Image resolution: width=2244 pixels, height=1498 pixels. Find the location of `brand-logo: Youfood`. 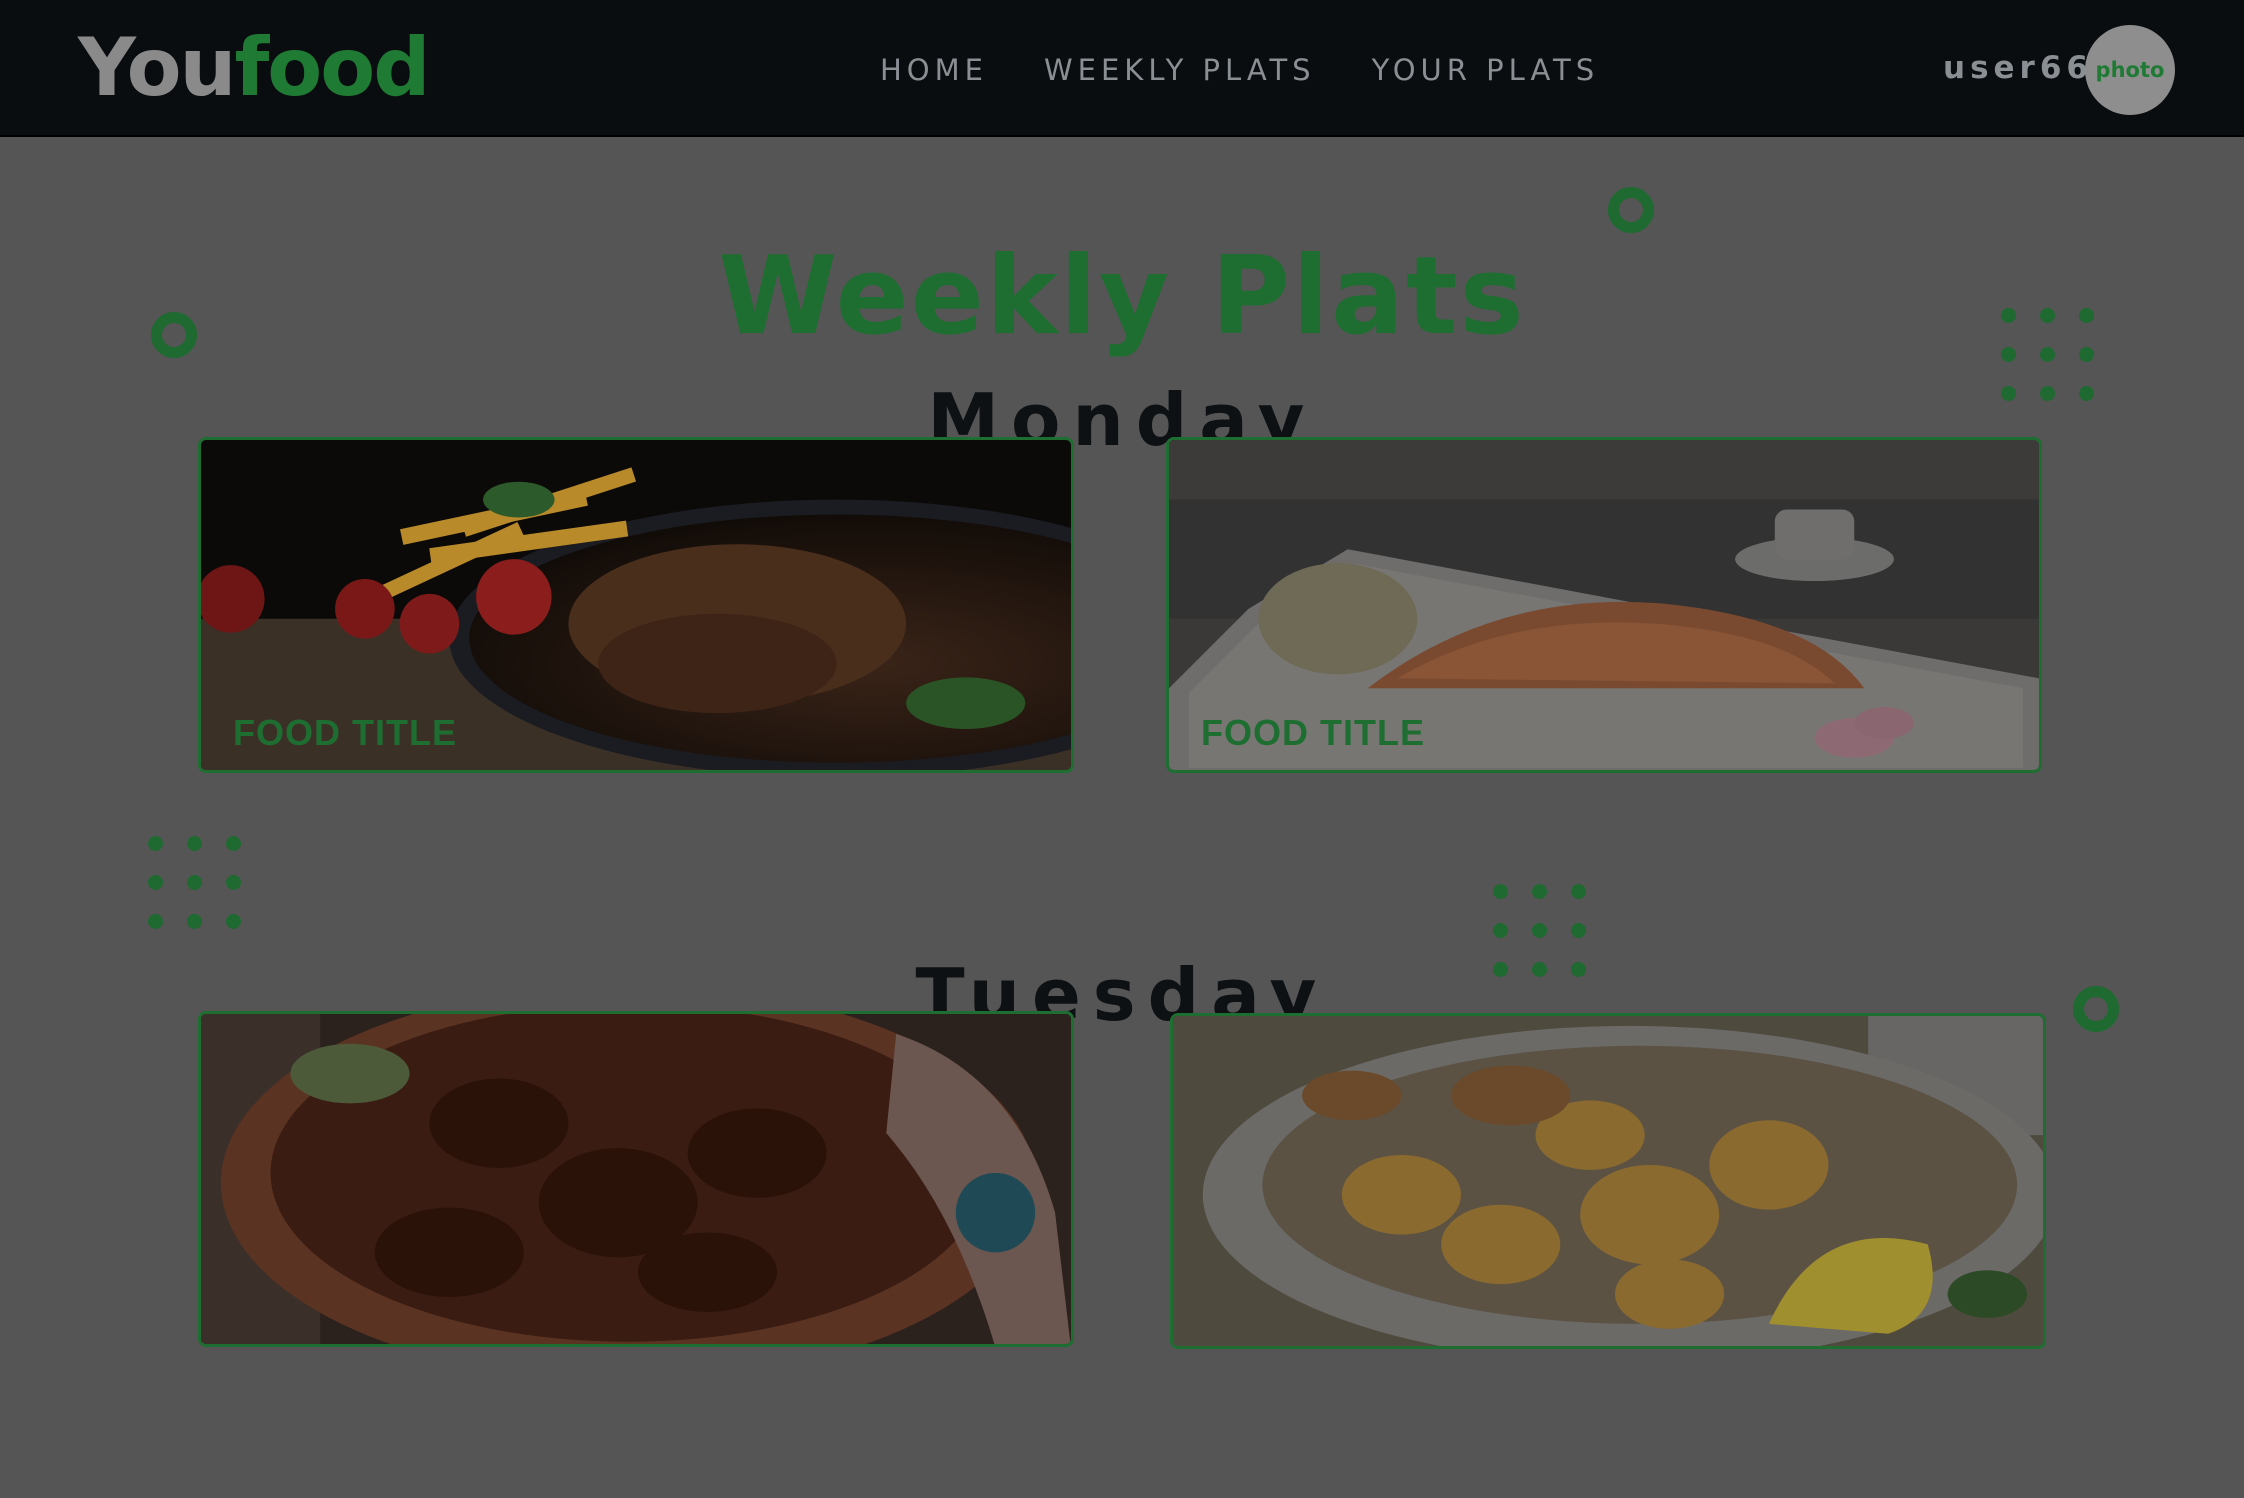

brand-logo: Youfood is located at coordinates (254, 68).